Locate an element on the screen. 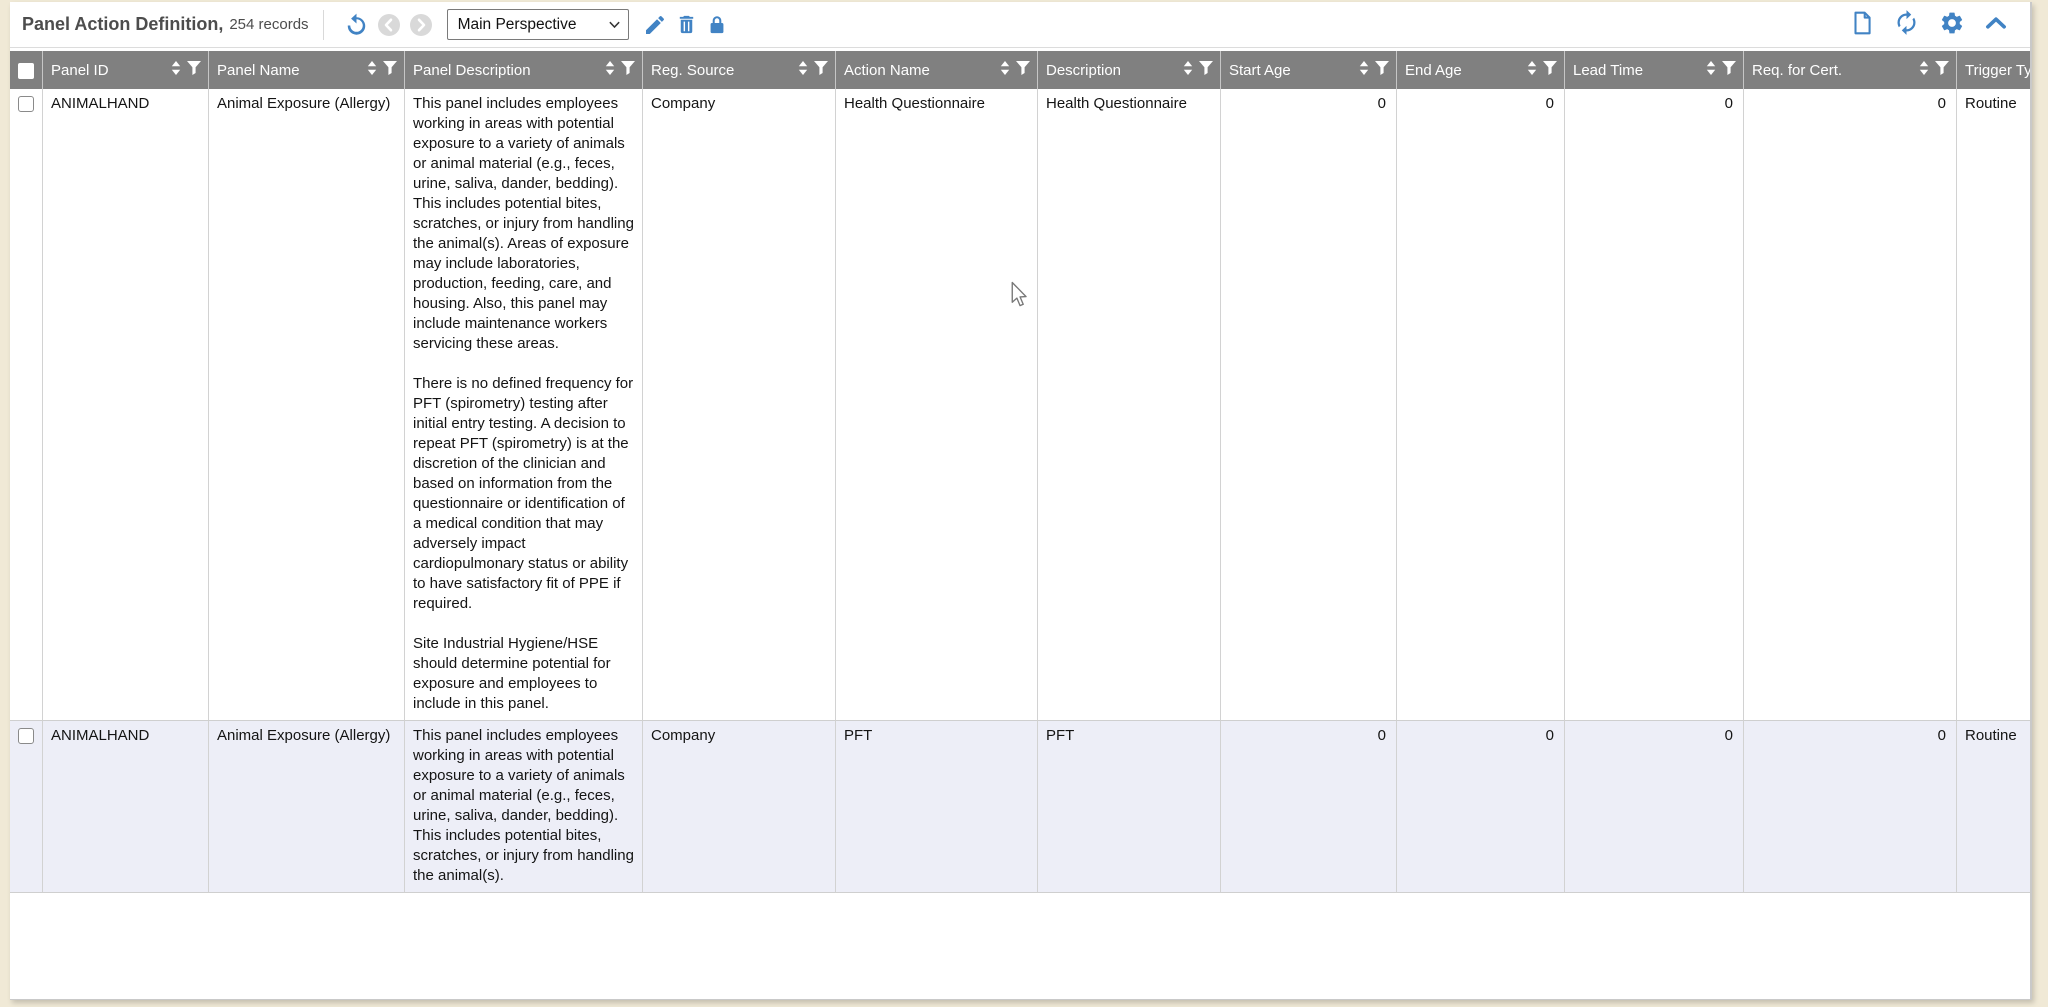  refresh-icon is located at coordinates (1906, 22).